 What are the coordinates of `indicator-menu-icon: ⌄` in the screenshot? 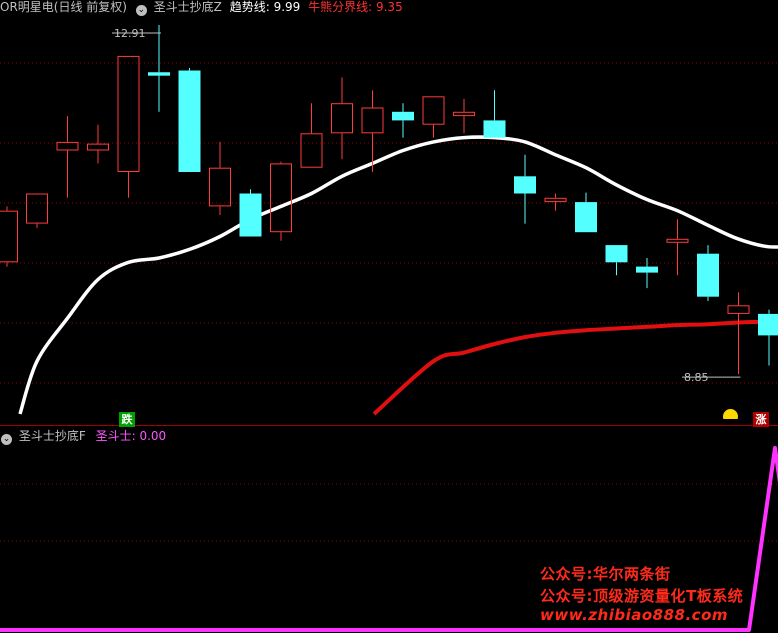 It's located at (141, 10).